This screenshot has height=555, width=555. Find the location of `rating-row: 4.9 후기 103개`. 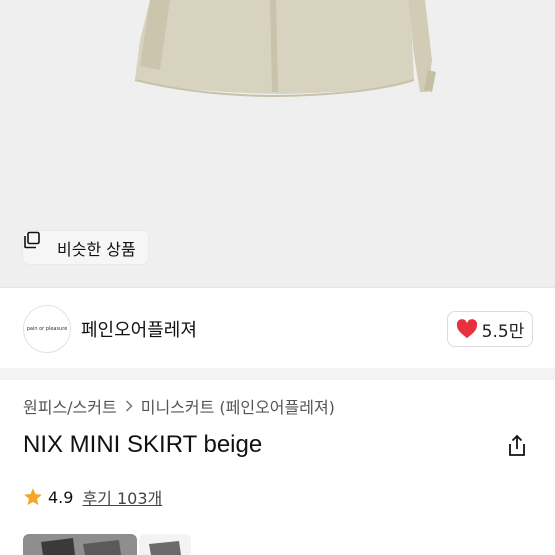

rating-row: 4.9 후기 103개 is located at coordinates (92, 497).